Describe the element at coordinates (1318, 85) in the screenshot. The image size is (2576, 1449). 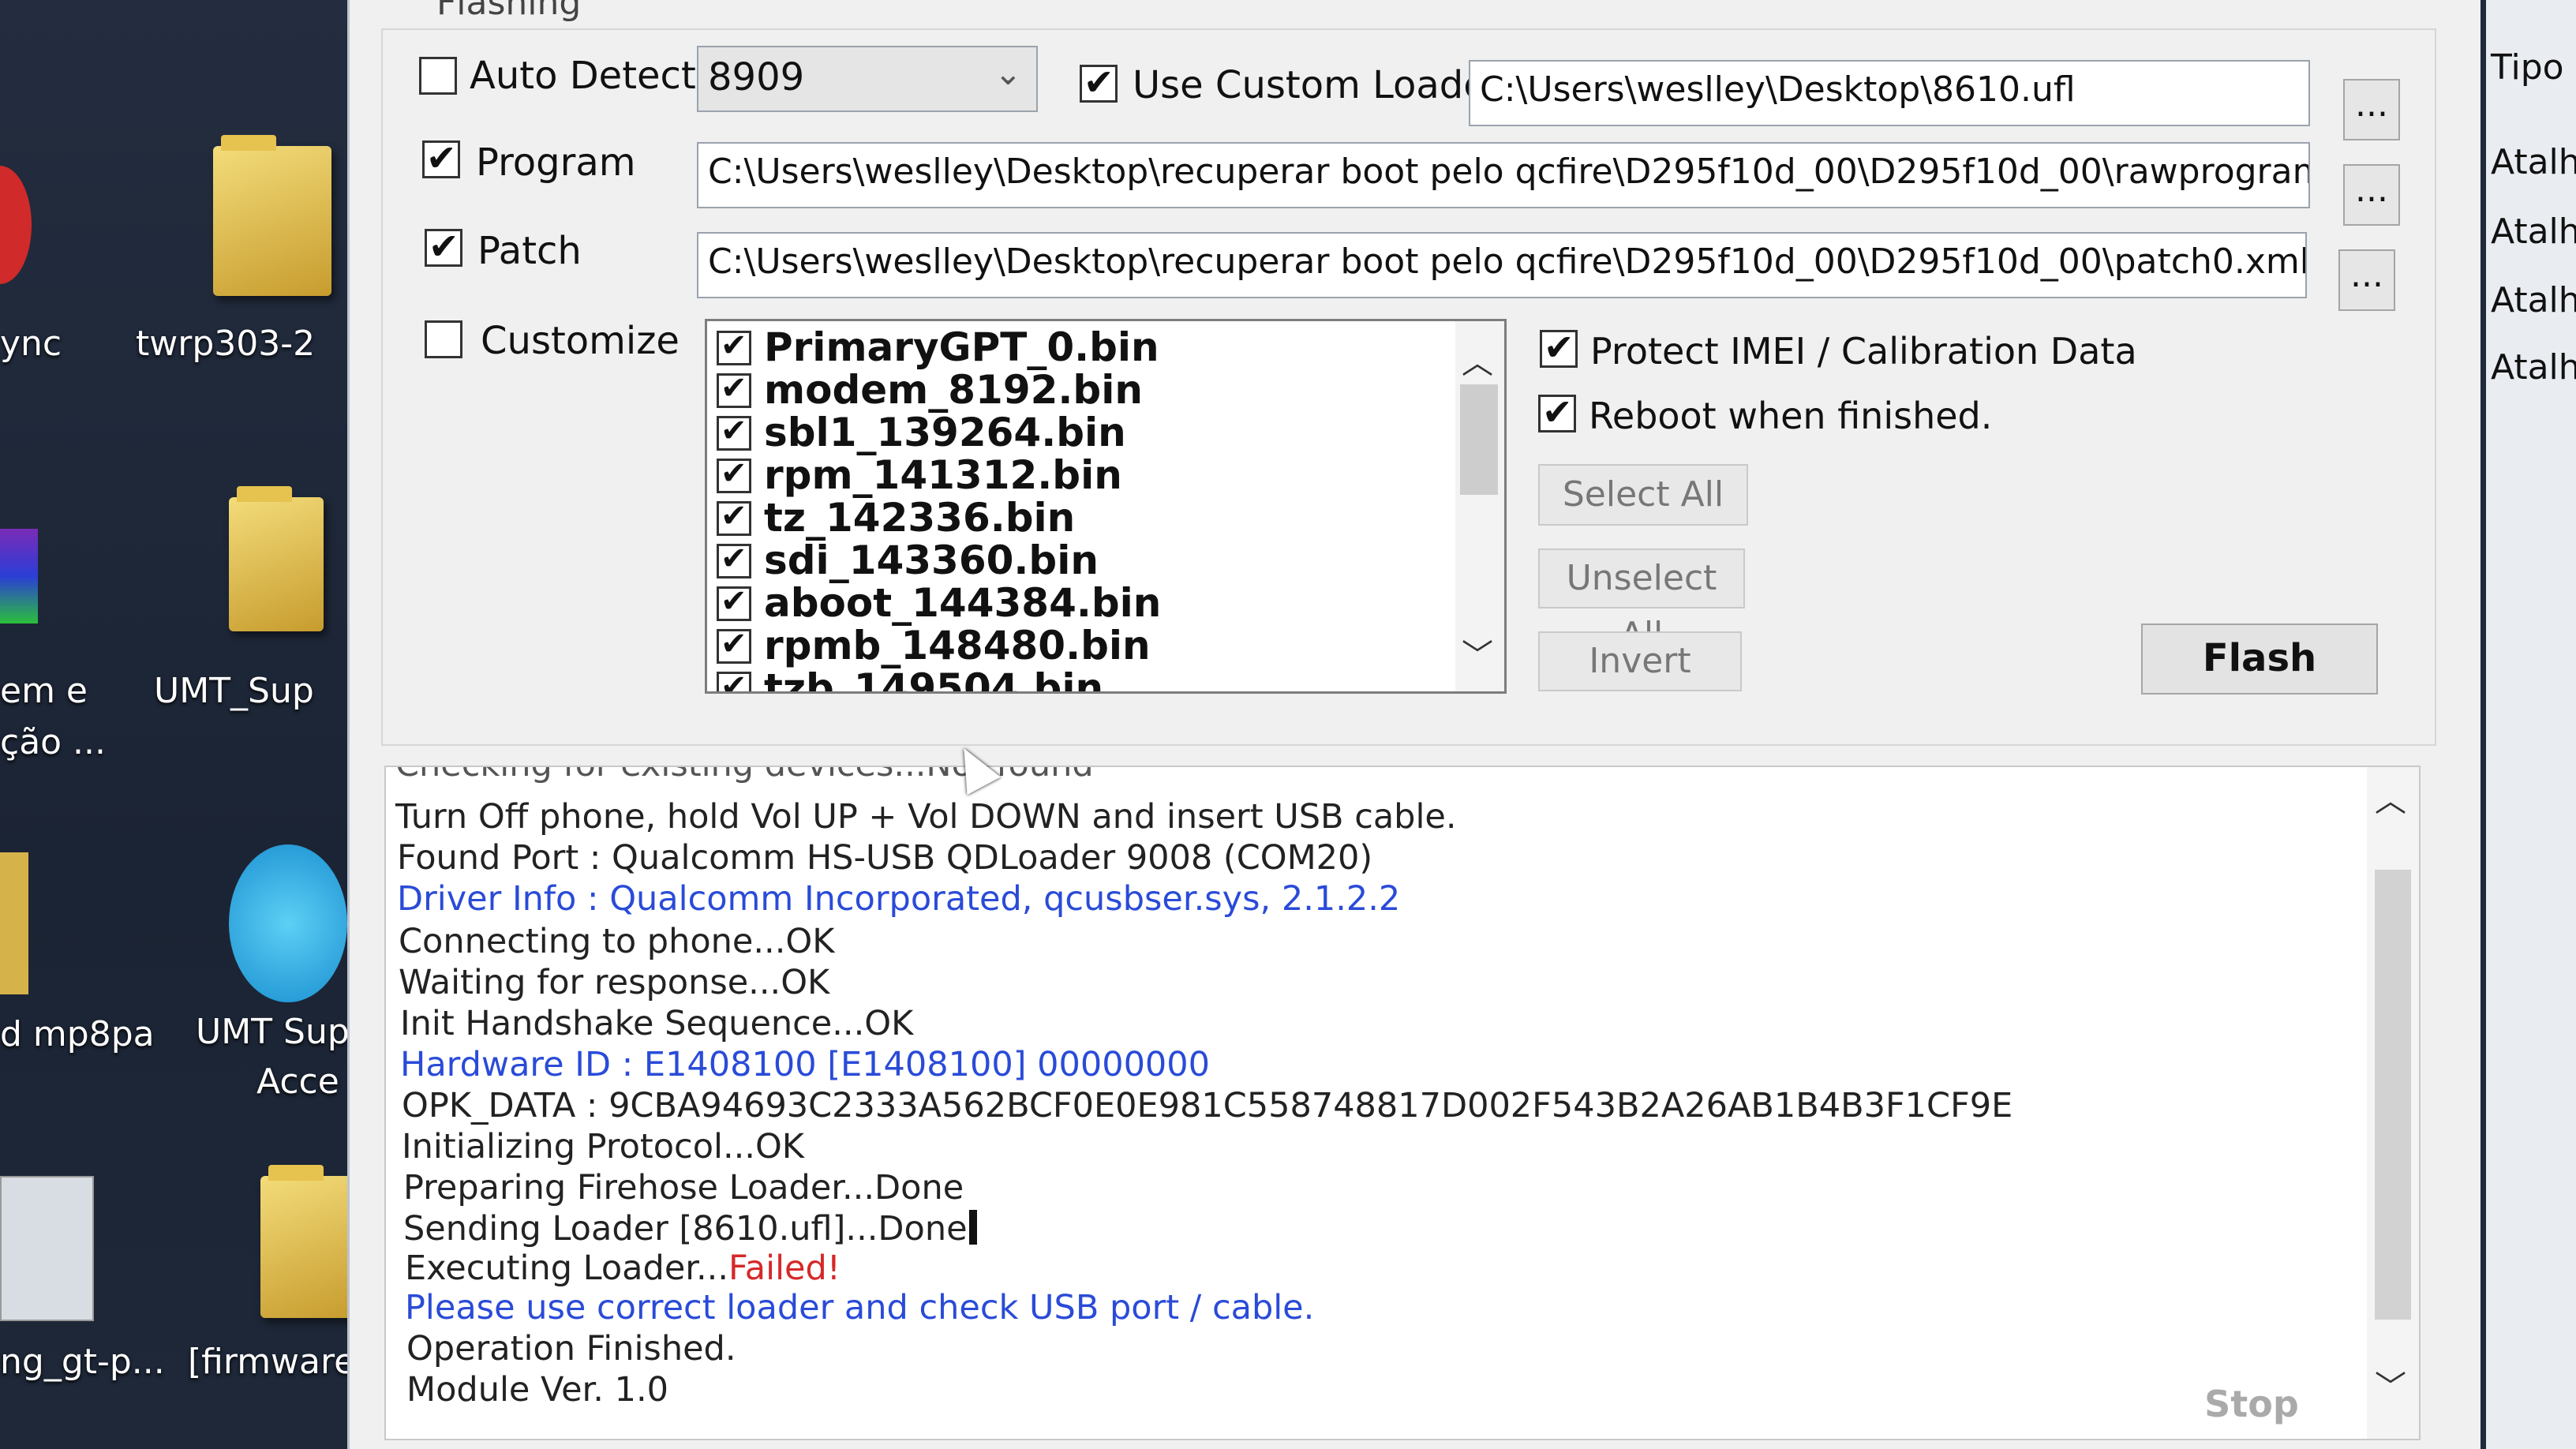
I see `use-custom-loader-label: Use Custom Loader` at that location.